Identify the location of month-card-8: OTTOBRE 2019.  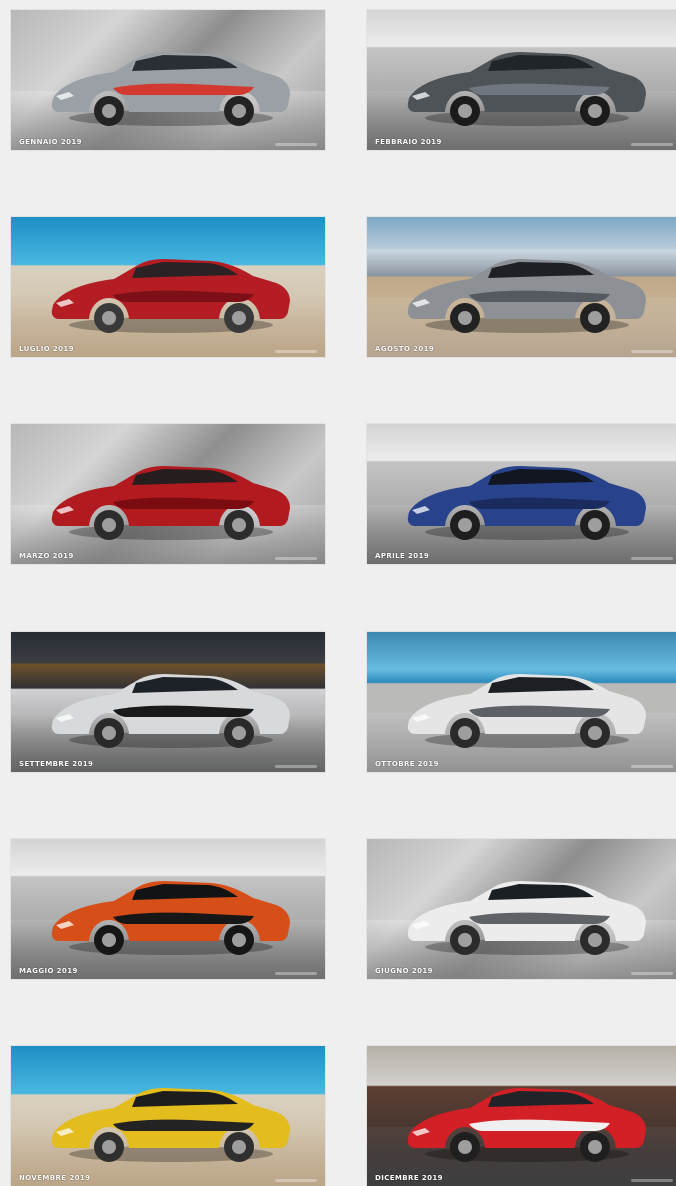
(521, 702).